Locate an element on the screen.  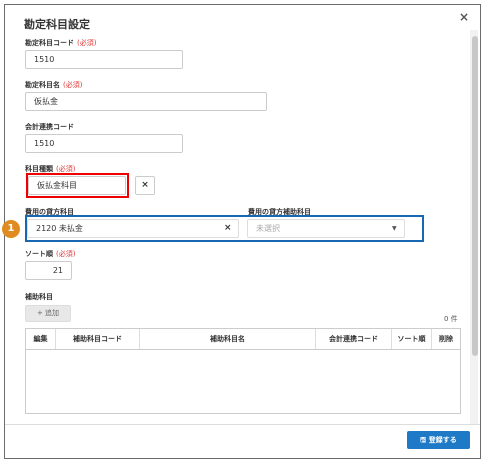
column-header-sort-order: ソート順 is located at coordinates (412, 339).